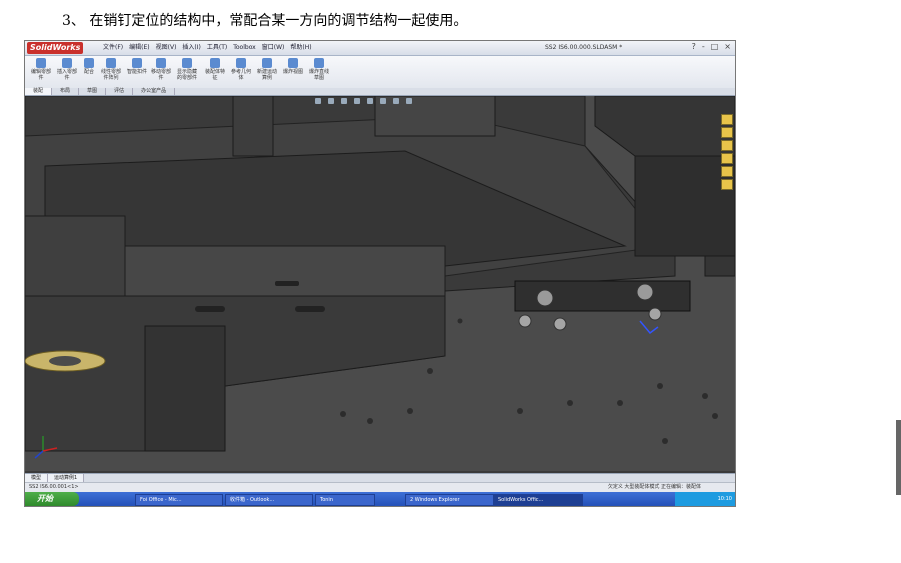 The image size is (901, 563). I want to click on minimize-button: -, so click(703, 46).